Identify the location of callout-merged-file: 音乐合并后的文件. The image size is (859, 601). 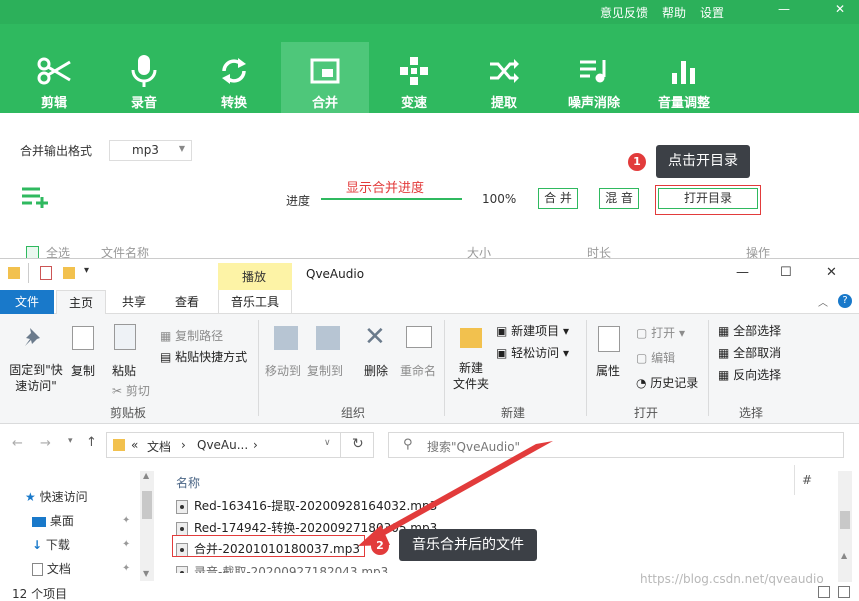
(468, 545).